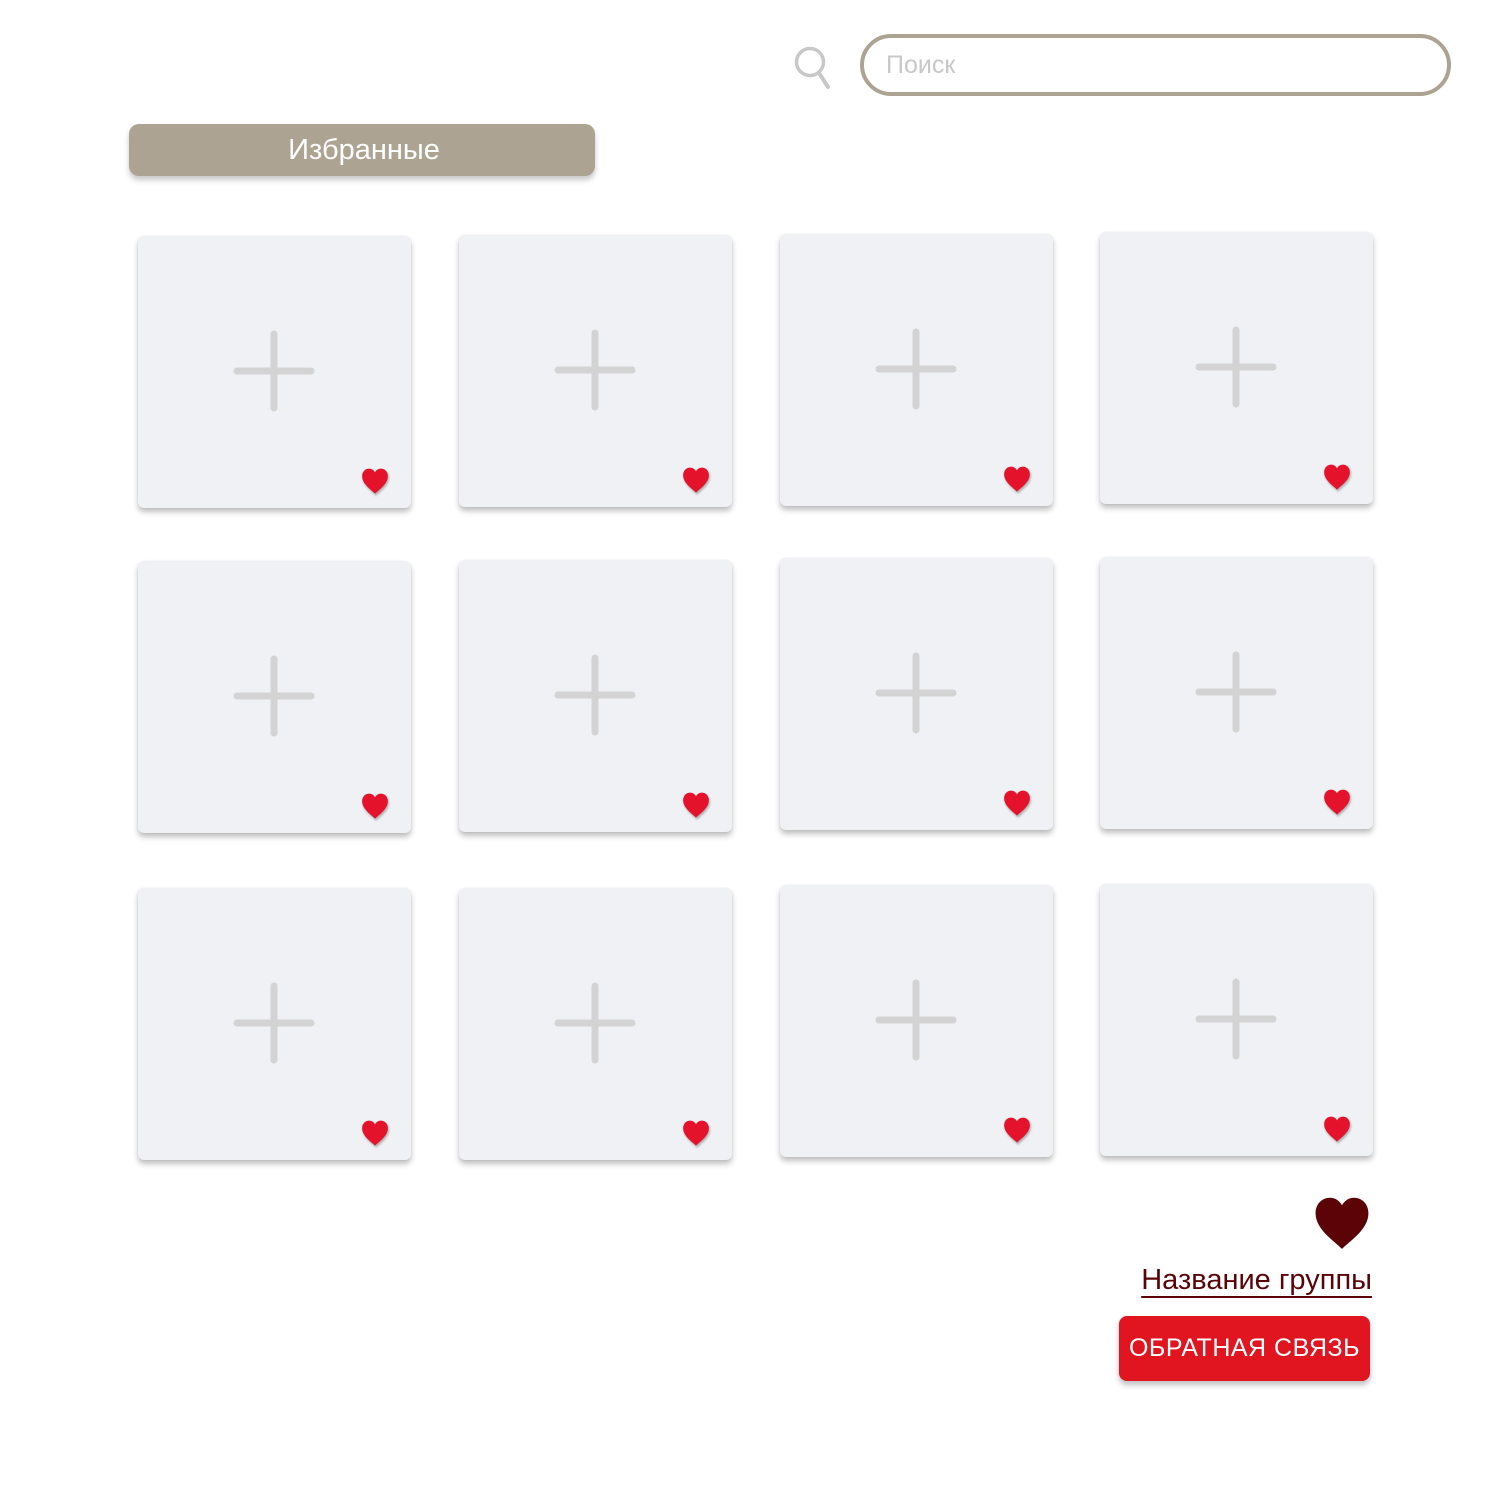 Image resolution: width=1512 pixels, height=1485 pixels. I want to click on favorites-label: Избранные, so click(364, 149).